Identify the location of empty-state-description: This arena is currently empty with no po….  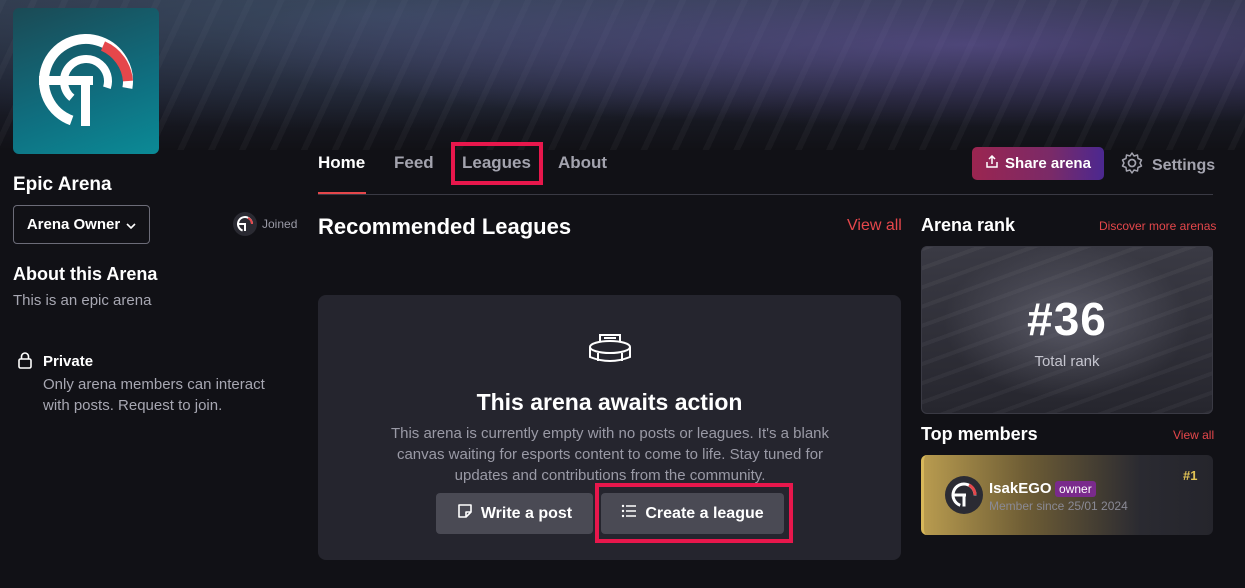
(610, 454).